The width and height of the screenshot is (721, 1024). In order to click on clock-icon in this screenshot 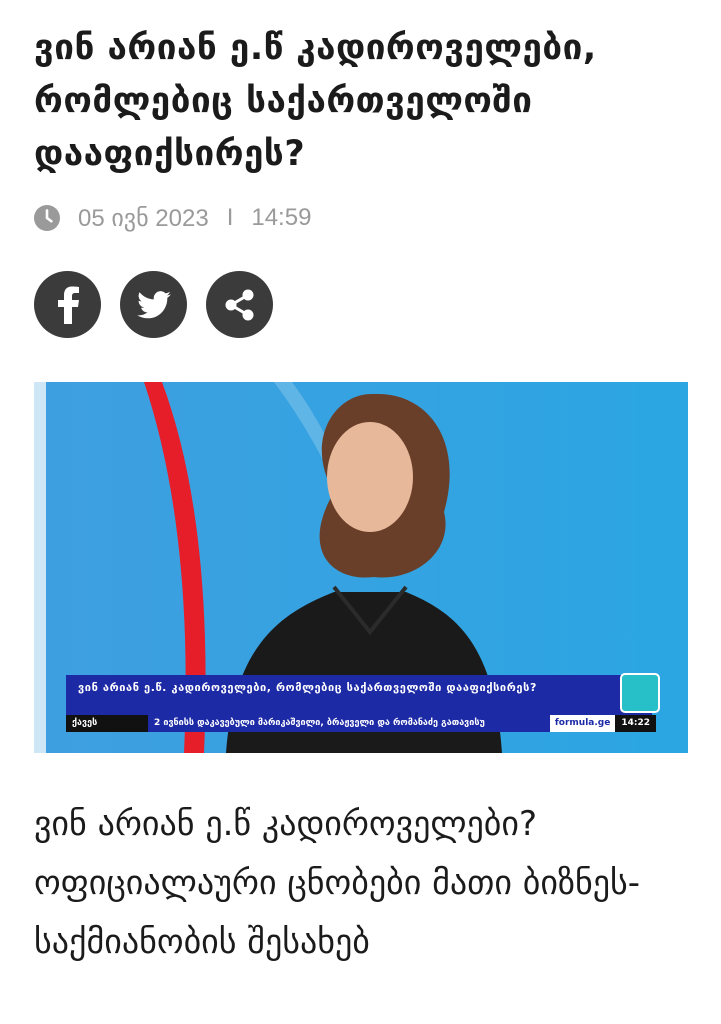, I will do `click(47, 218)`.